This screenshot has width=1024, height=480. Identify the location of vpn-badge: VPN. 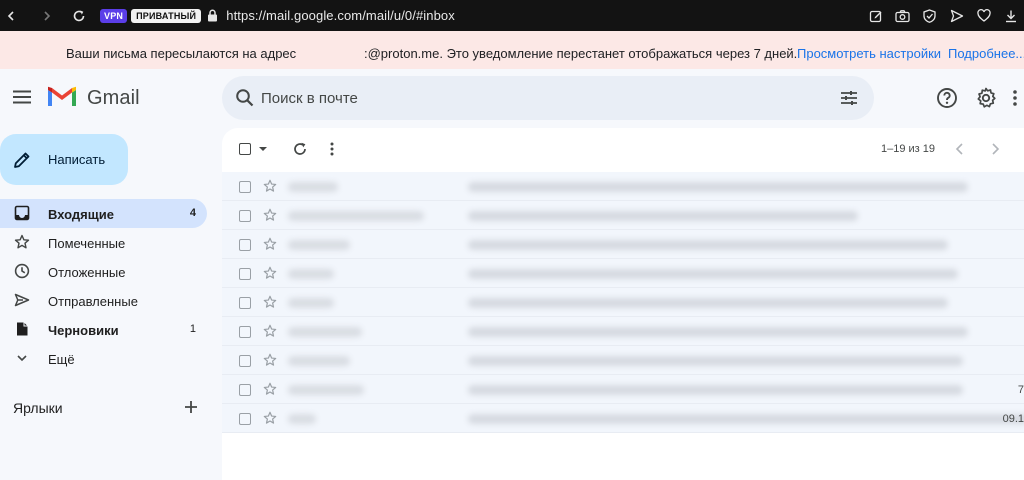
(114, 15).